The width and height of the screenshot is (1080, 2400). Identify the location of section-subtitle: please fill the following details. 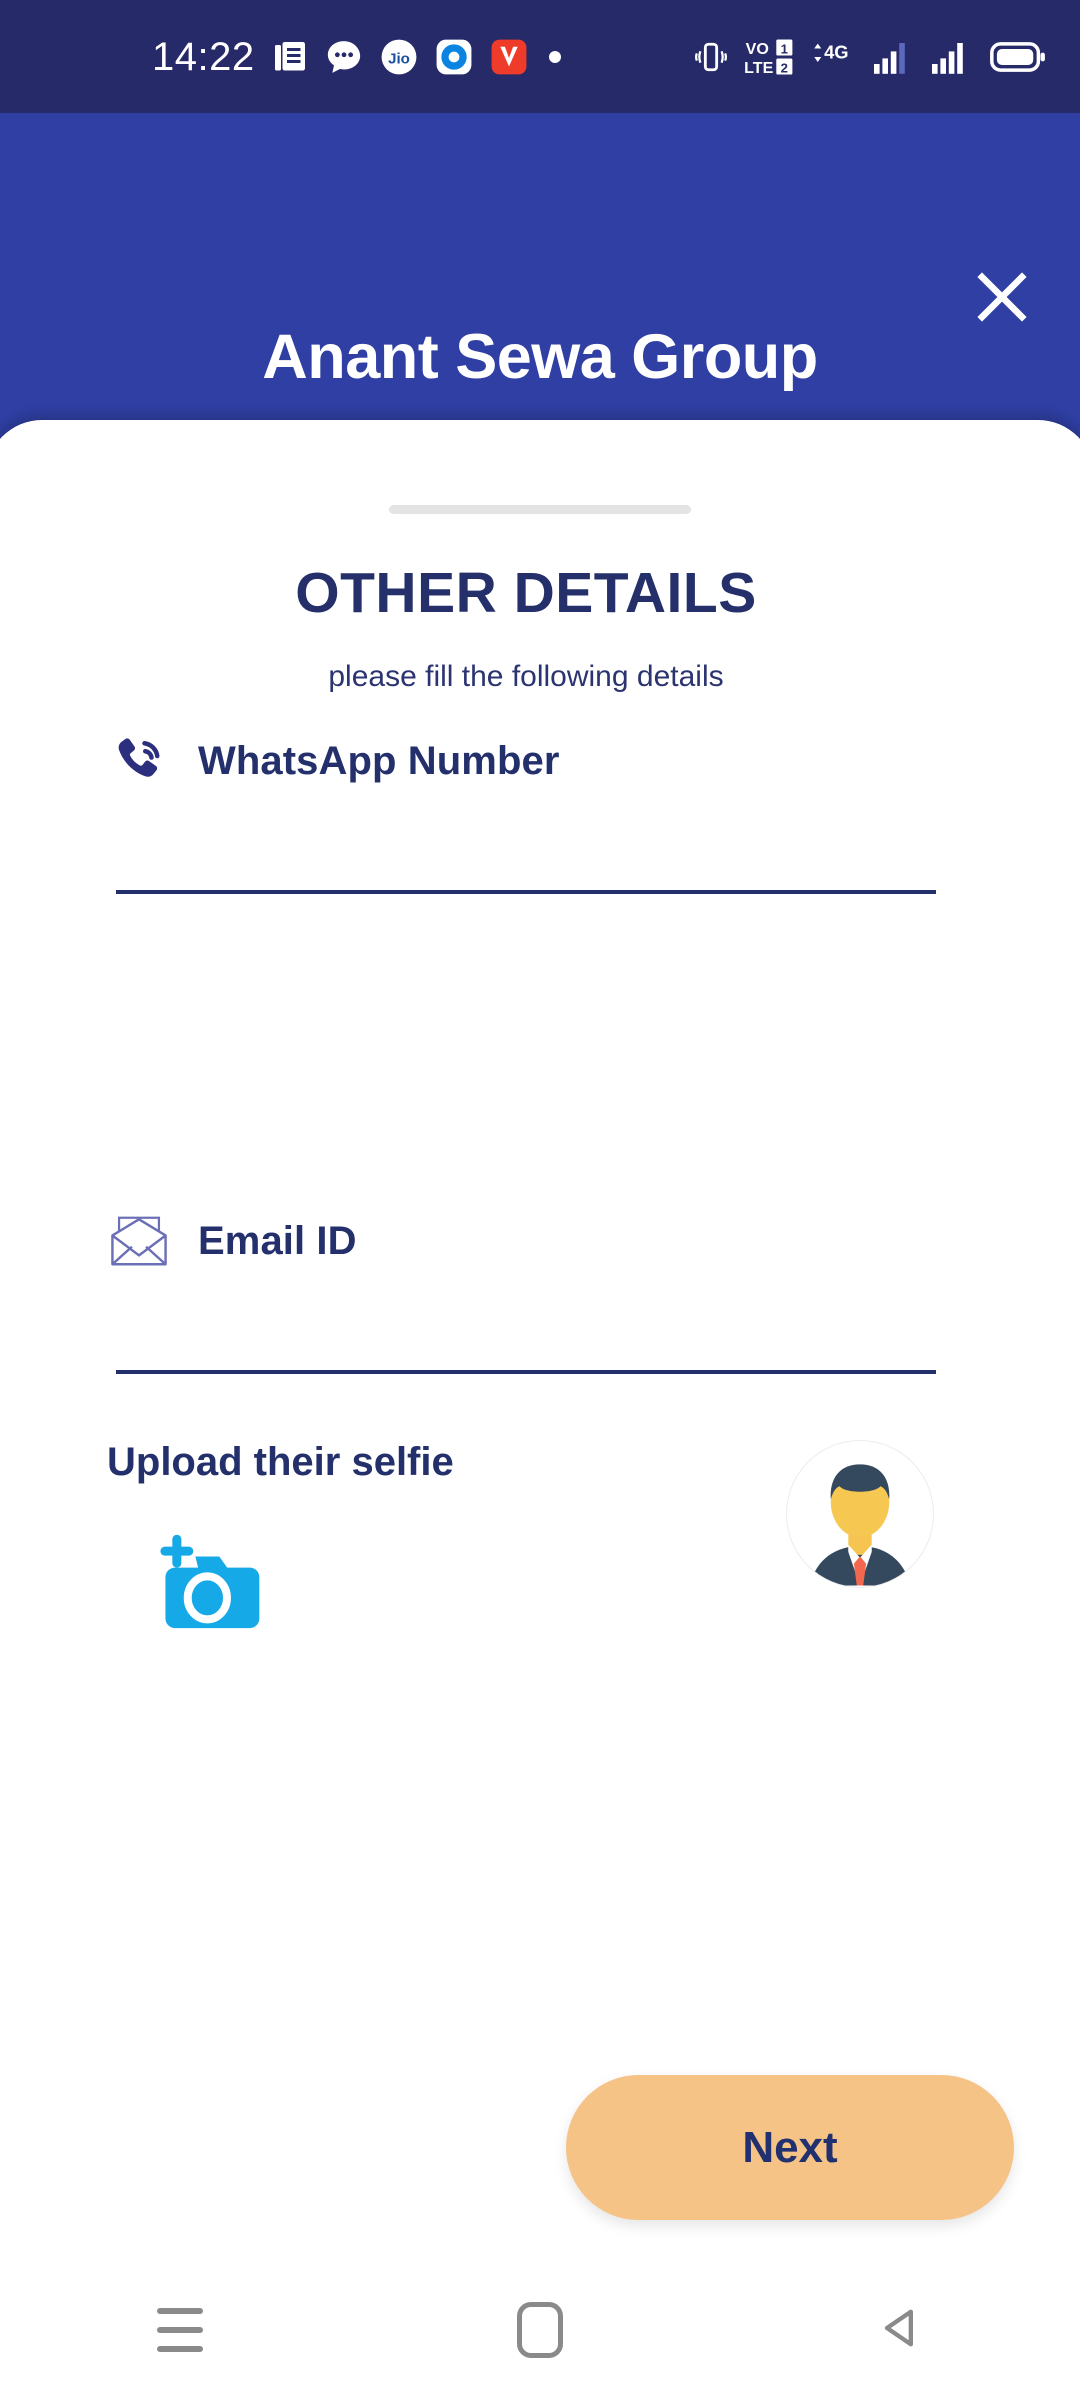
(526, 676).